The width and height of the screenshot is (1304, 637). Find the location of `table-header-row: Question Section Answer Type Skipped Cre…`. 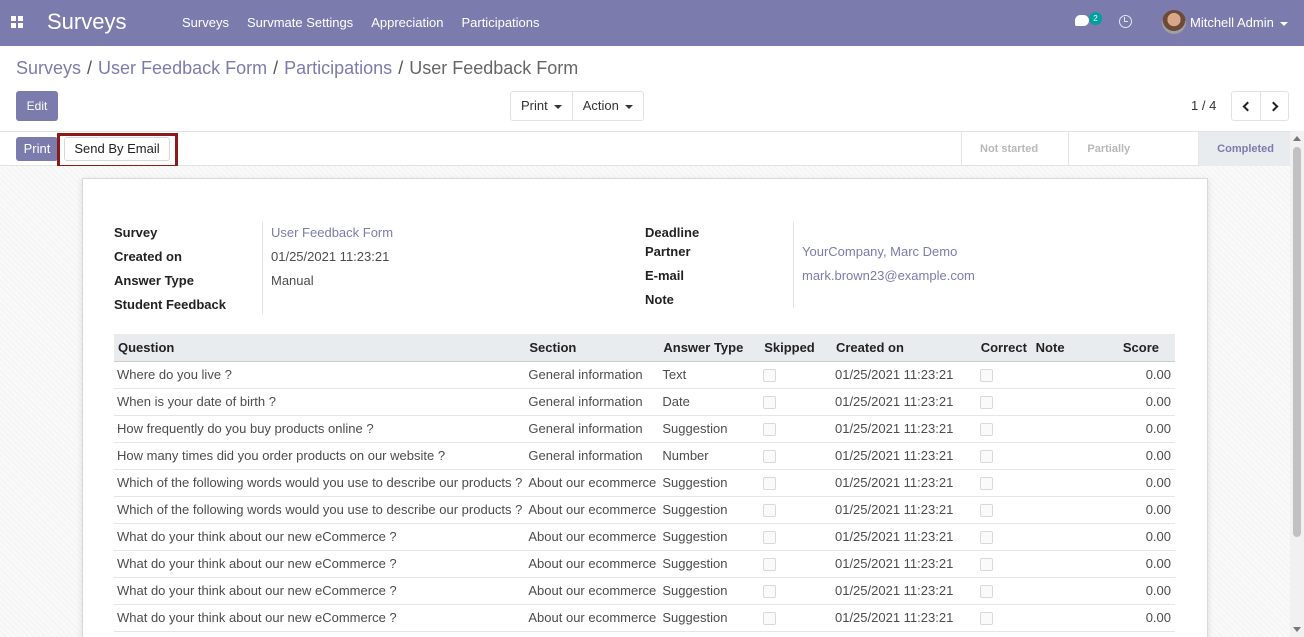

table-header-row: Question Section Answer Type Skipped Cre… is located at coordinates (644, 348).